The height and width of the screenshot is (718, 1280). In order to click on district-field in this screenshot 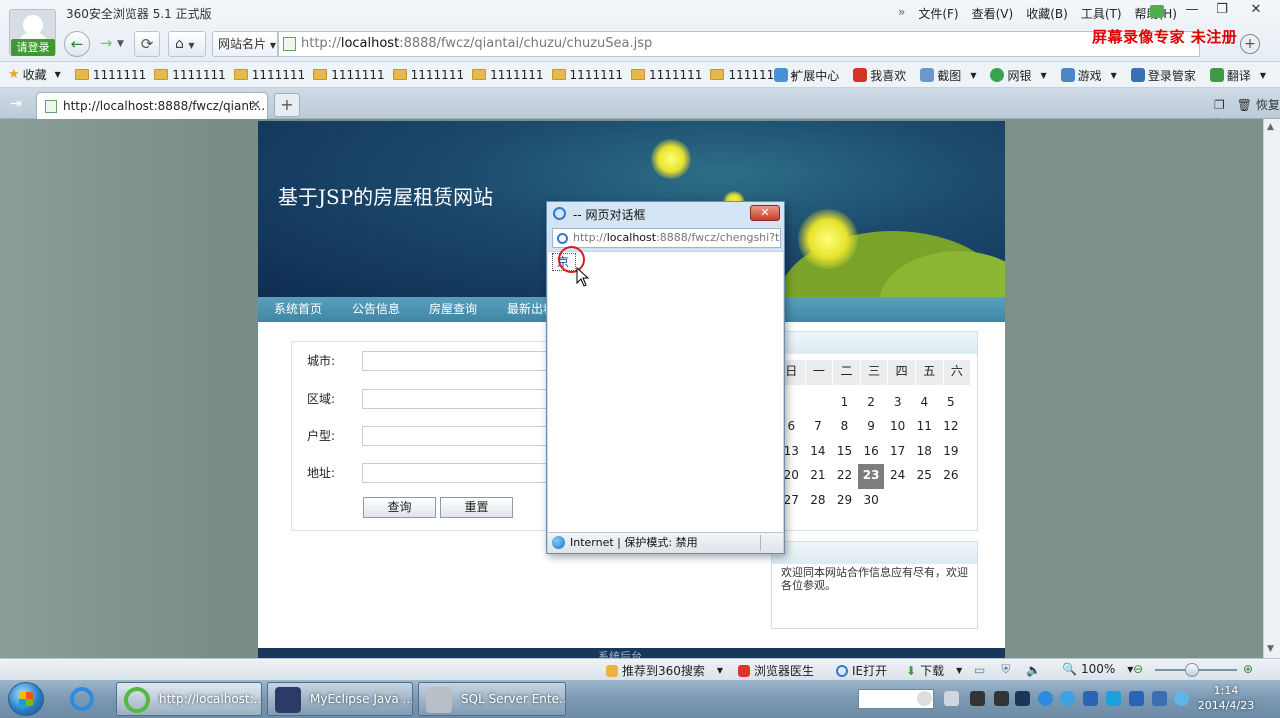, I will do `click(457, 399)`.